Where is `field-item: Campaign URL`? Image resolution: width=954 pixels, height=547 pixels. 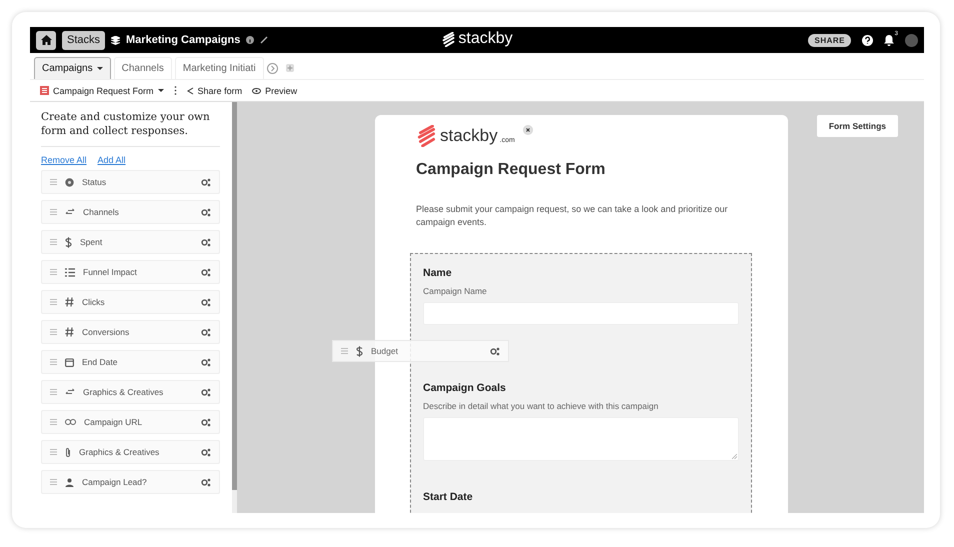
field-item: Campaign URL is located at coordinates (130, 422).